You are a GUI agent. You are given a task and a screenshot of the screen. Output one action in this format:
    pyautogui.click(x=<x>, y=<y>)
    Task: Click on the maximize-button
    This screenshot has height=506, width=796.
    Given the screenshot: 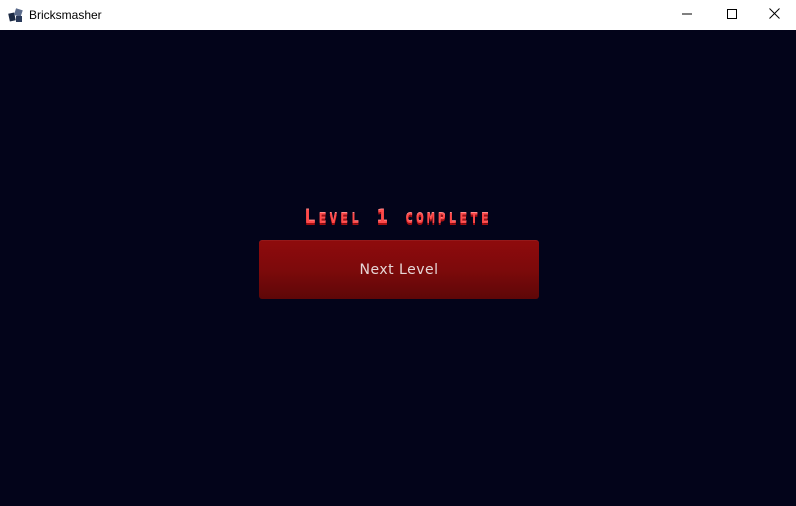 What is the action you would take?
    pyautogui.click(x=731, y=15)
    